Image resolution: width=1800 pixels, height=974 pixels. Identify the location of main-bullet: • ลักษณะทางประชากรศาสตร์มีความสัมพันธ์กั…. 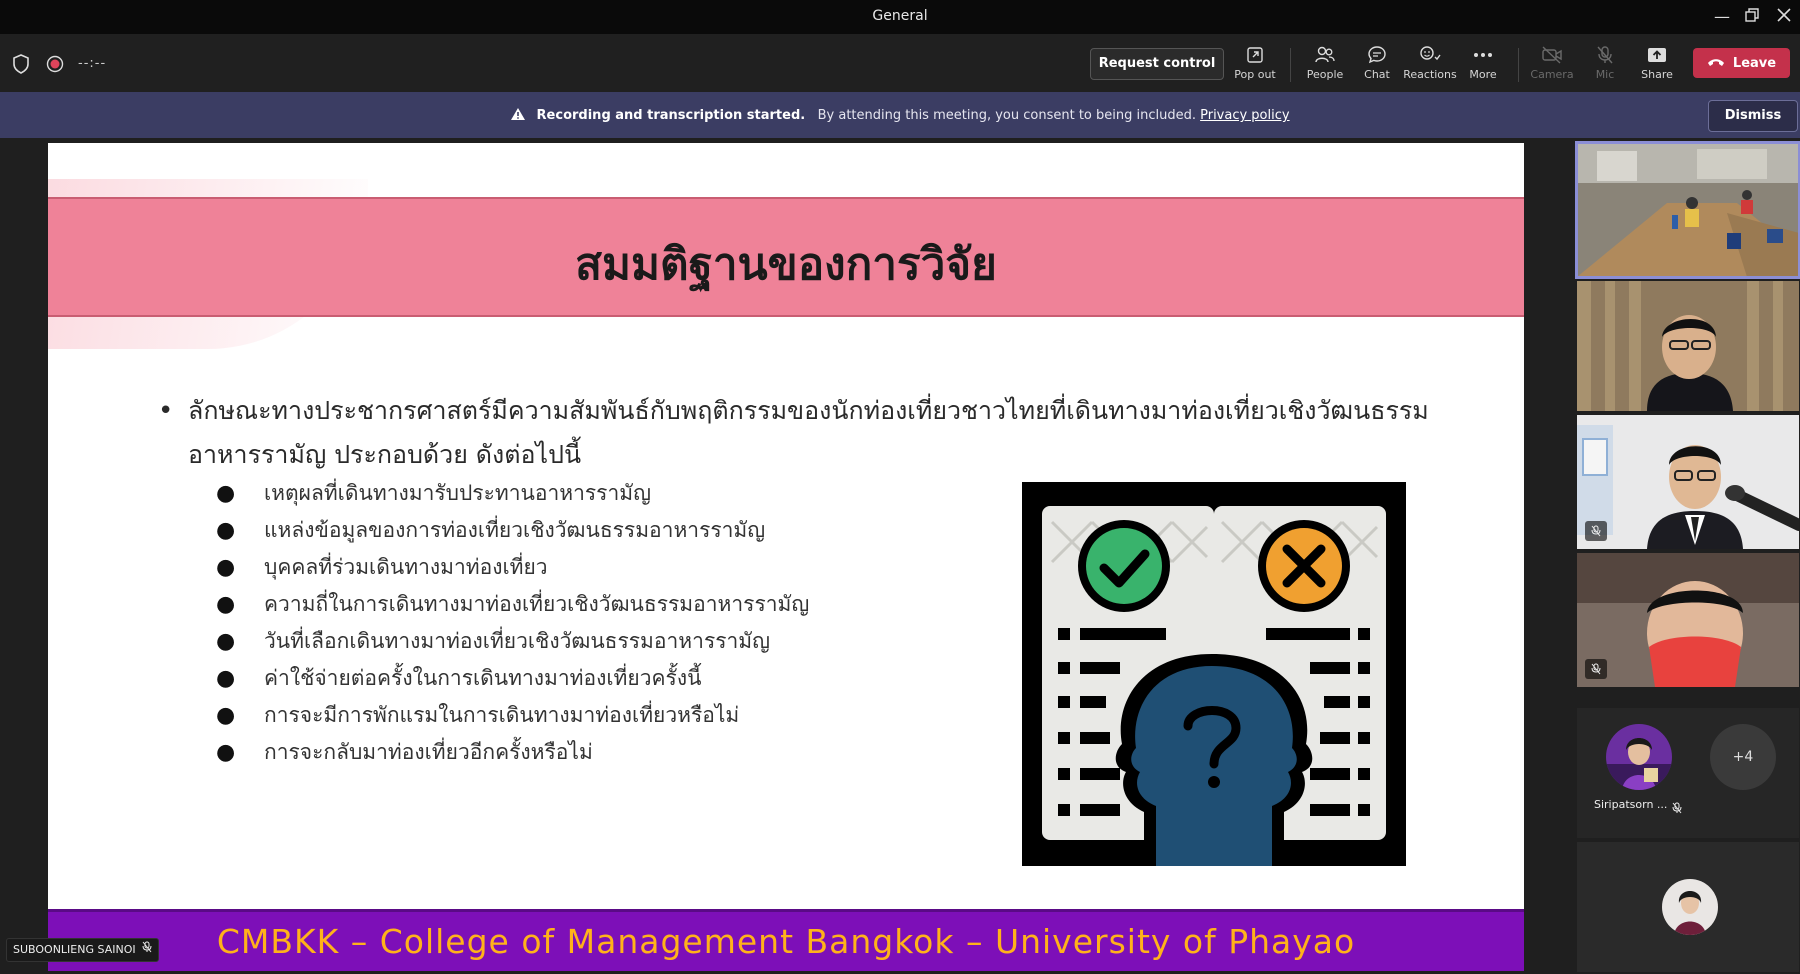
(818, 433).